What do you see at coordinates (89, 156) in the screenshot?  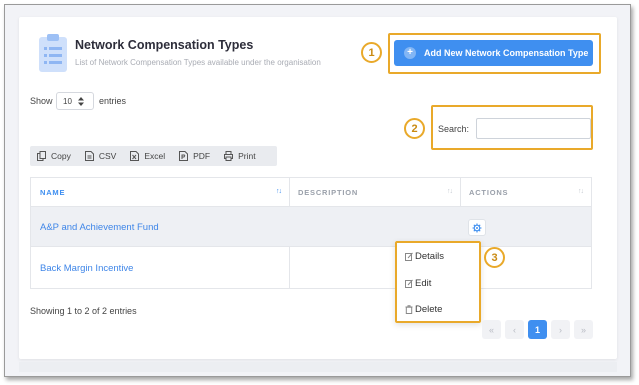 I see `csv-icon` at bounding box center [89, 156].